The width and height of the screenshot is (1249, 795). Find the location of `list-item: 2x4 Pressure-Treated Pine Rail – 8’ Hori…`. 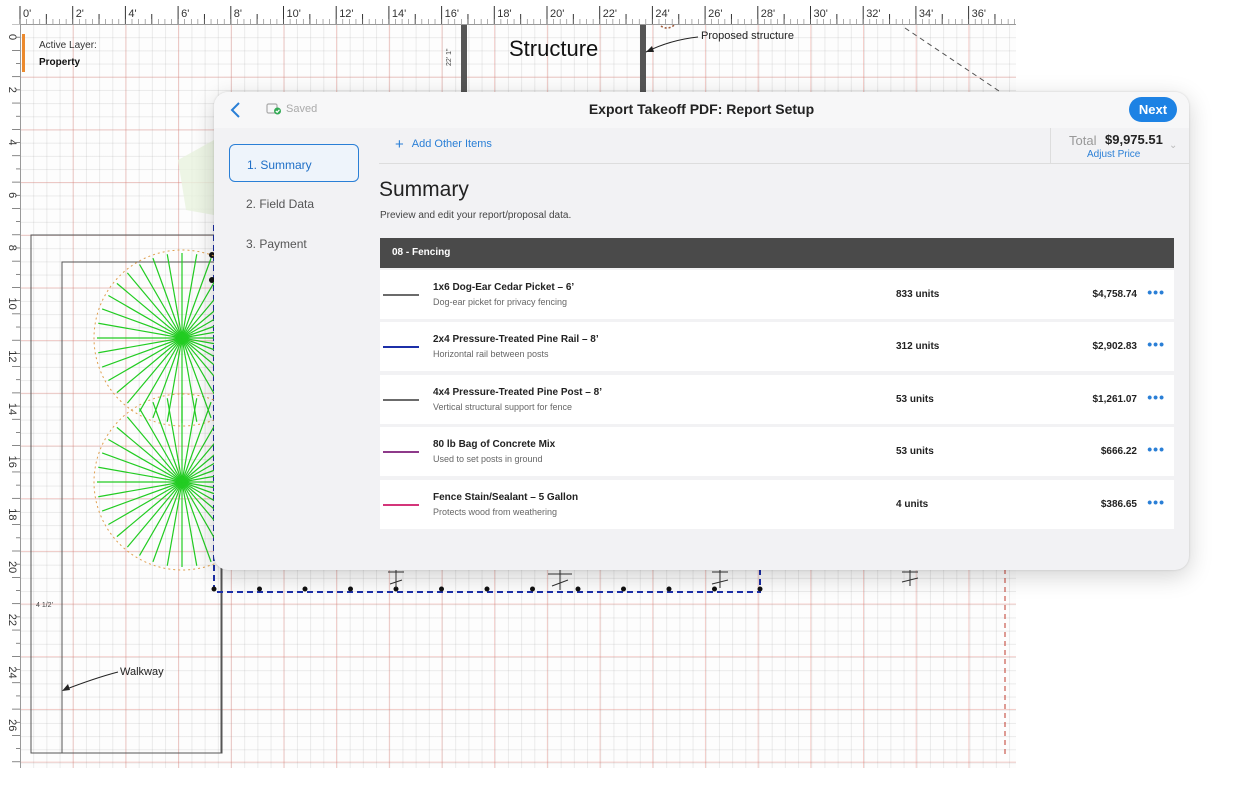

list-item: 2x4 Pressure-Treated Pine Rail – 8’ Hori… is located at coordinates (777, 346).